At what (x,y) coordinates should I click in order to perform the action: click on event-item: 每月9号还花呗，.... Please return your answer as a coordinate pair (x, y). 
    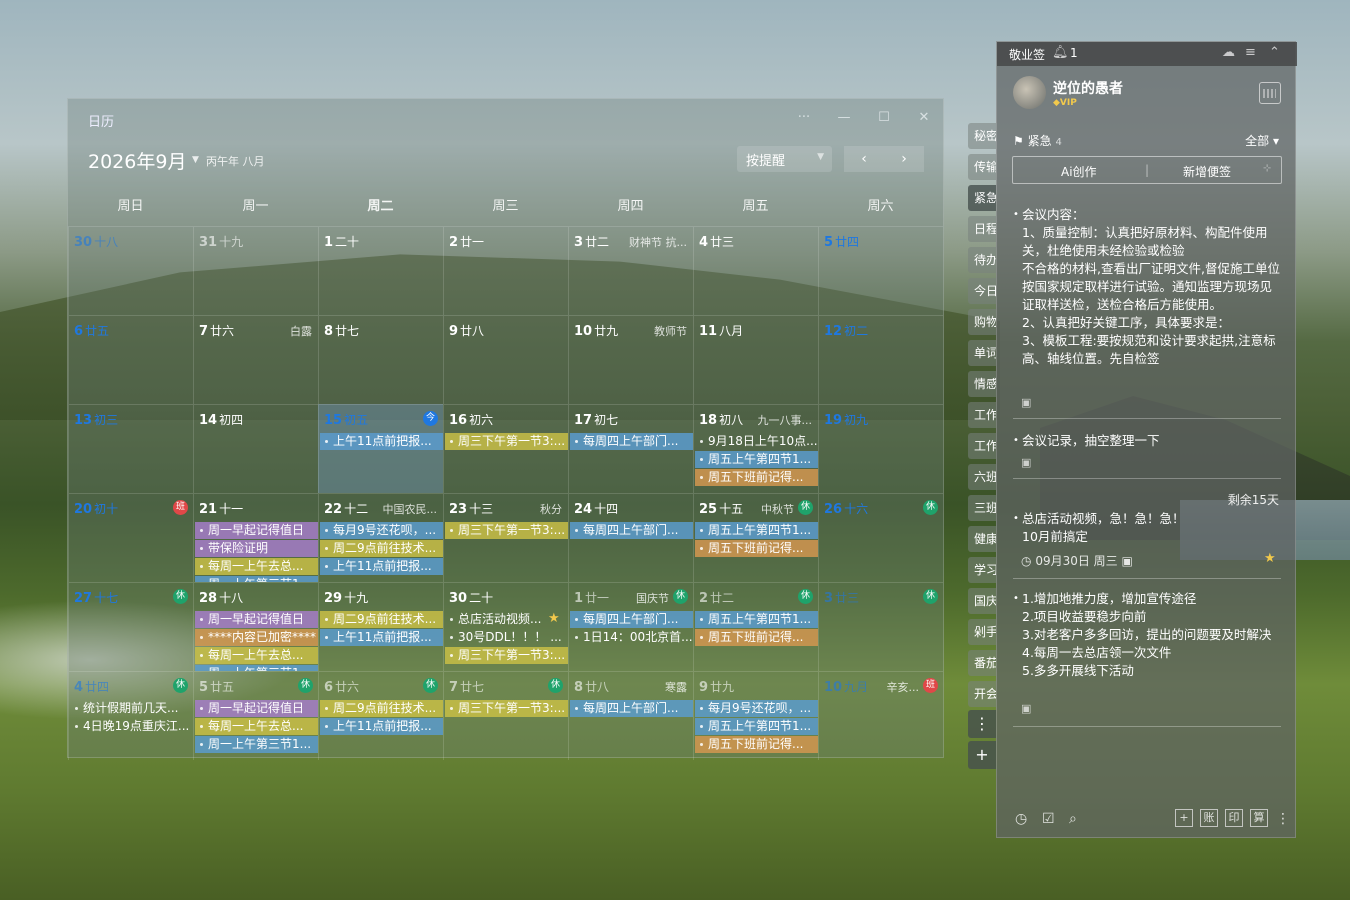
    Looking at the image, I should click on (756, 708).